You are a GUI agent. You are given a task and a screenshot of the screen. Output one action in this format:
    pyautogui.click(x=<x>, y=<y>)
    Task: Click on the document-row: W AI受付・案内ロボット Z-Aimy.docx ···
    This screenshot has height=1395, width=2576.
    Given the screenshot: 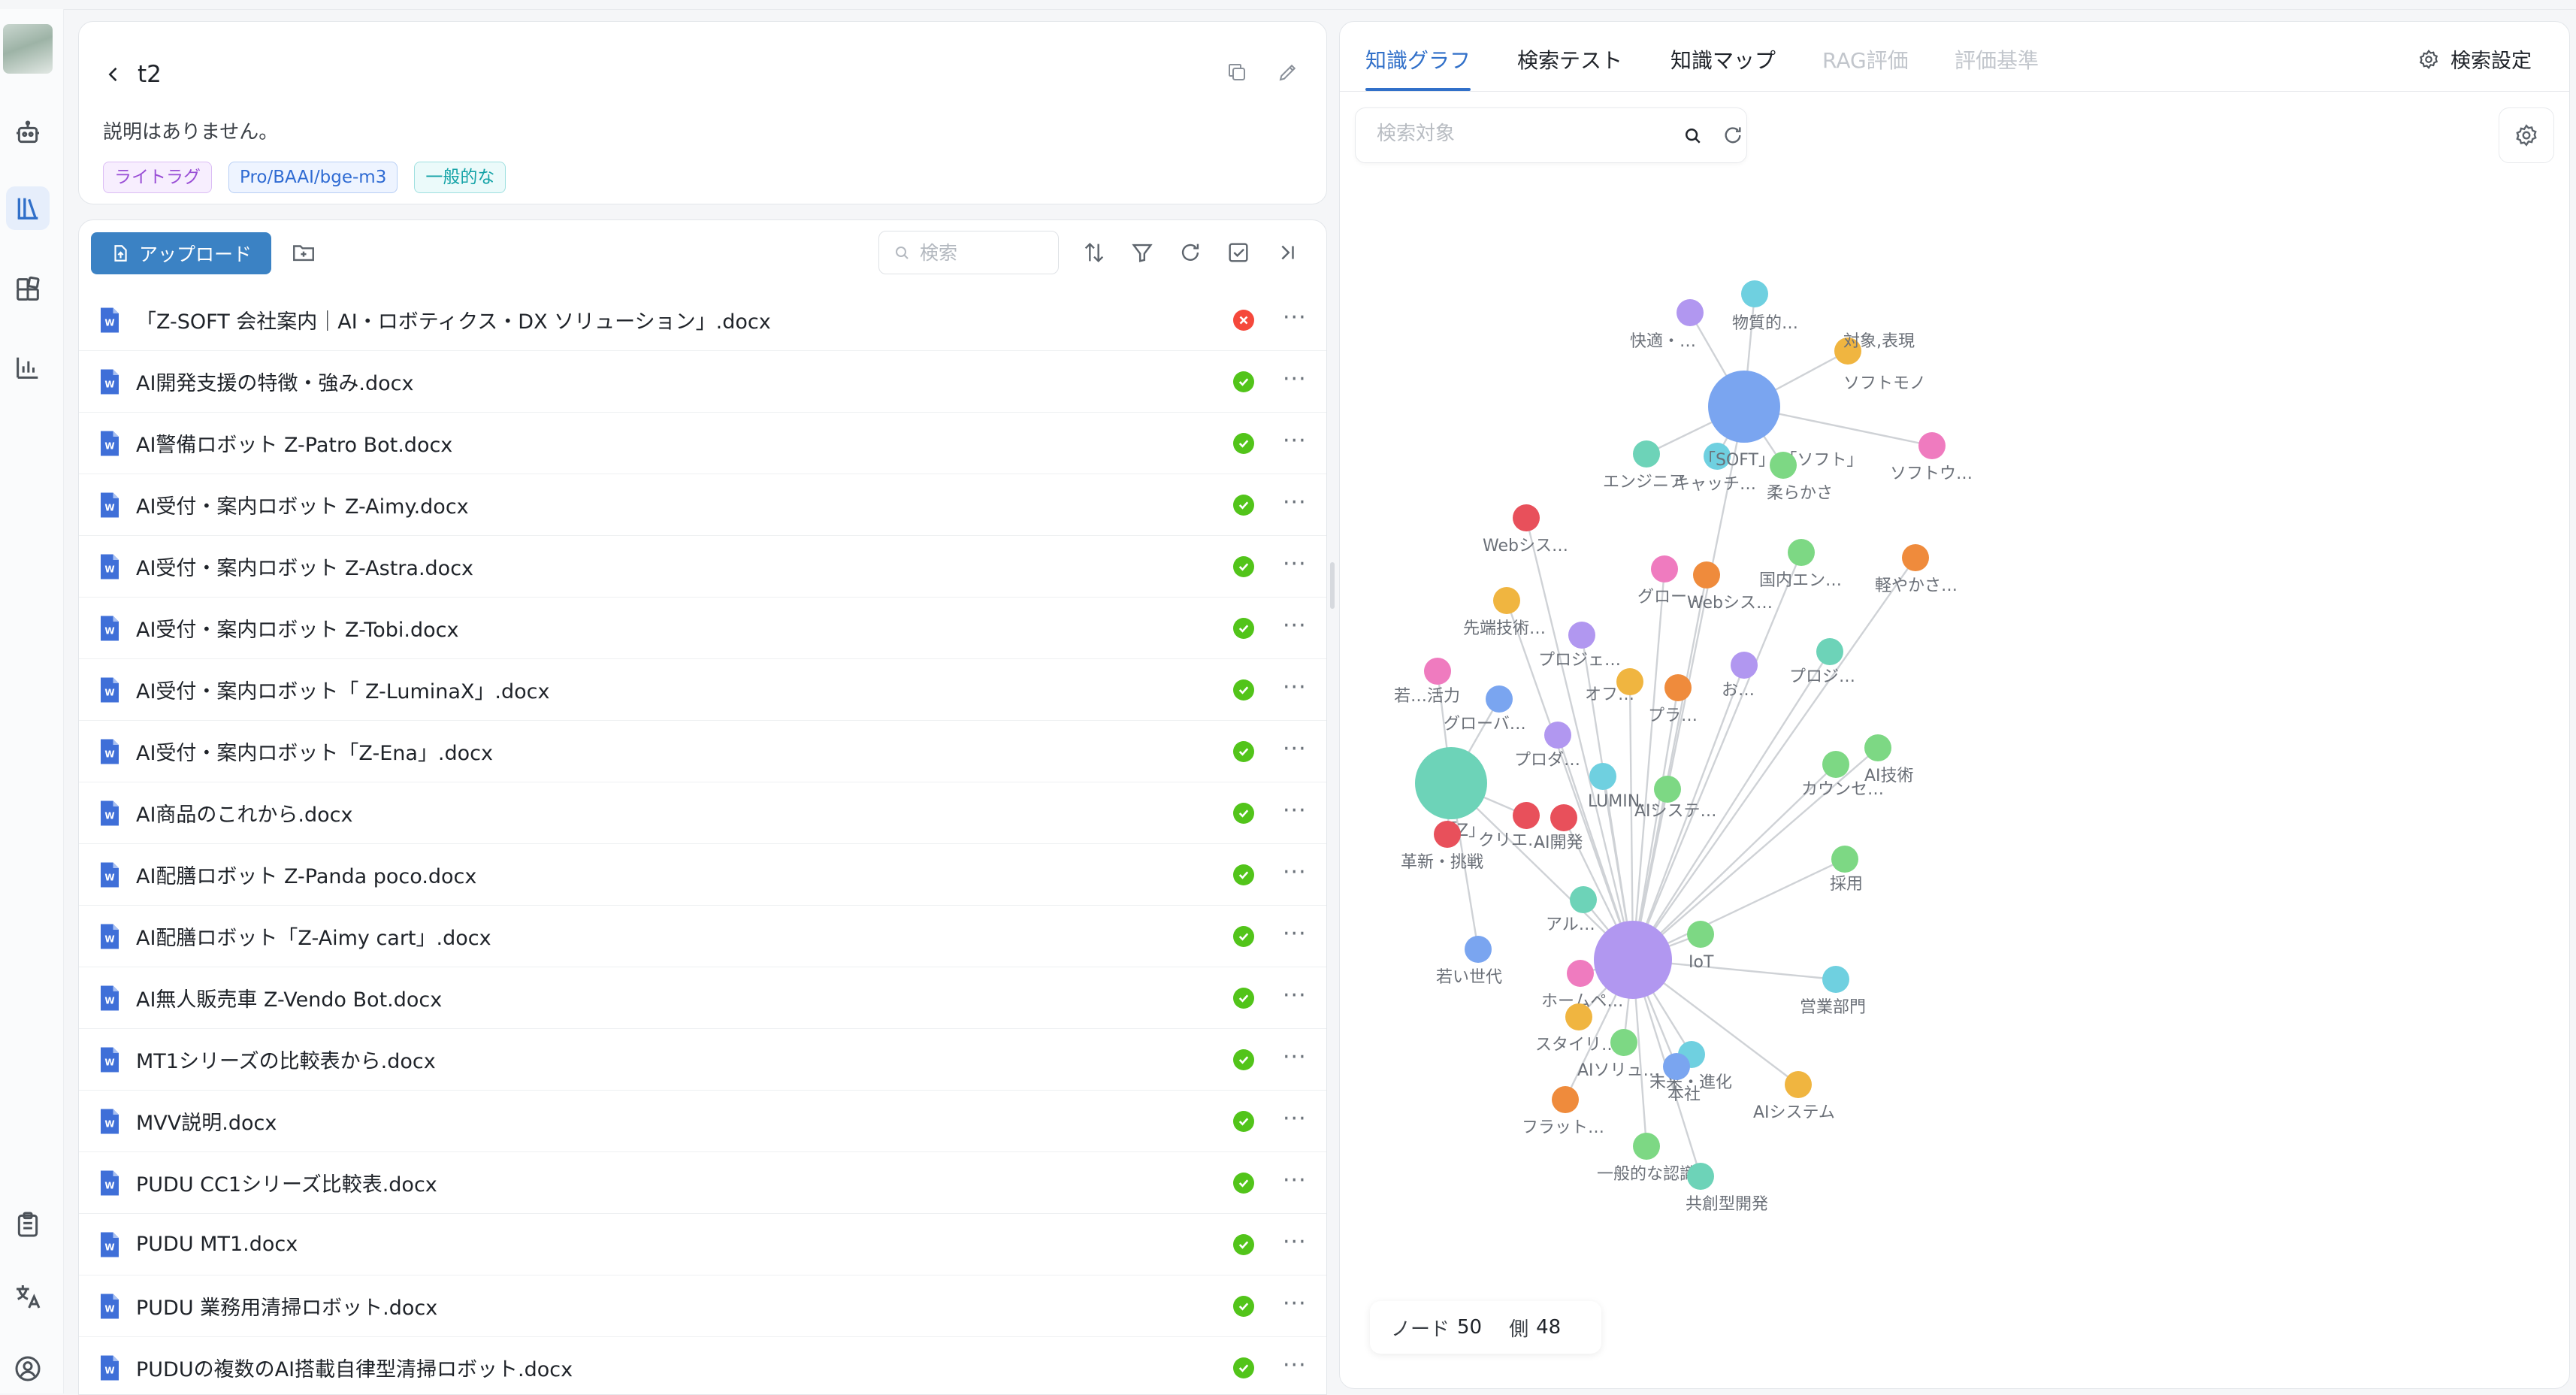 What is the action you would take?
    pyautogui.click(x=702, y=505)
    